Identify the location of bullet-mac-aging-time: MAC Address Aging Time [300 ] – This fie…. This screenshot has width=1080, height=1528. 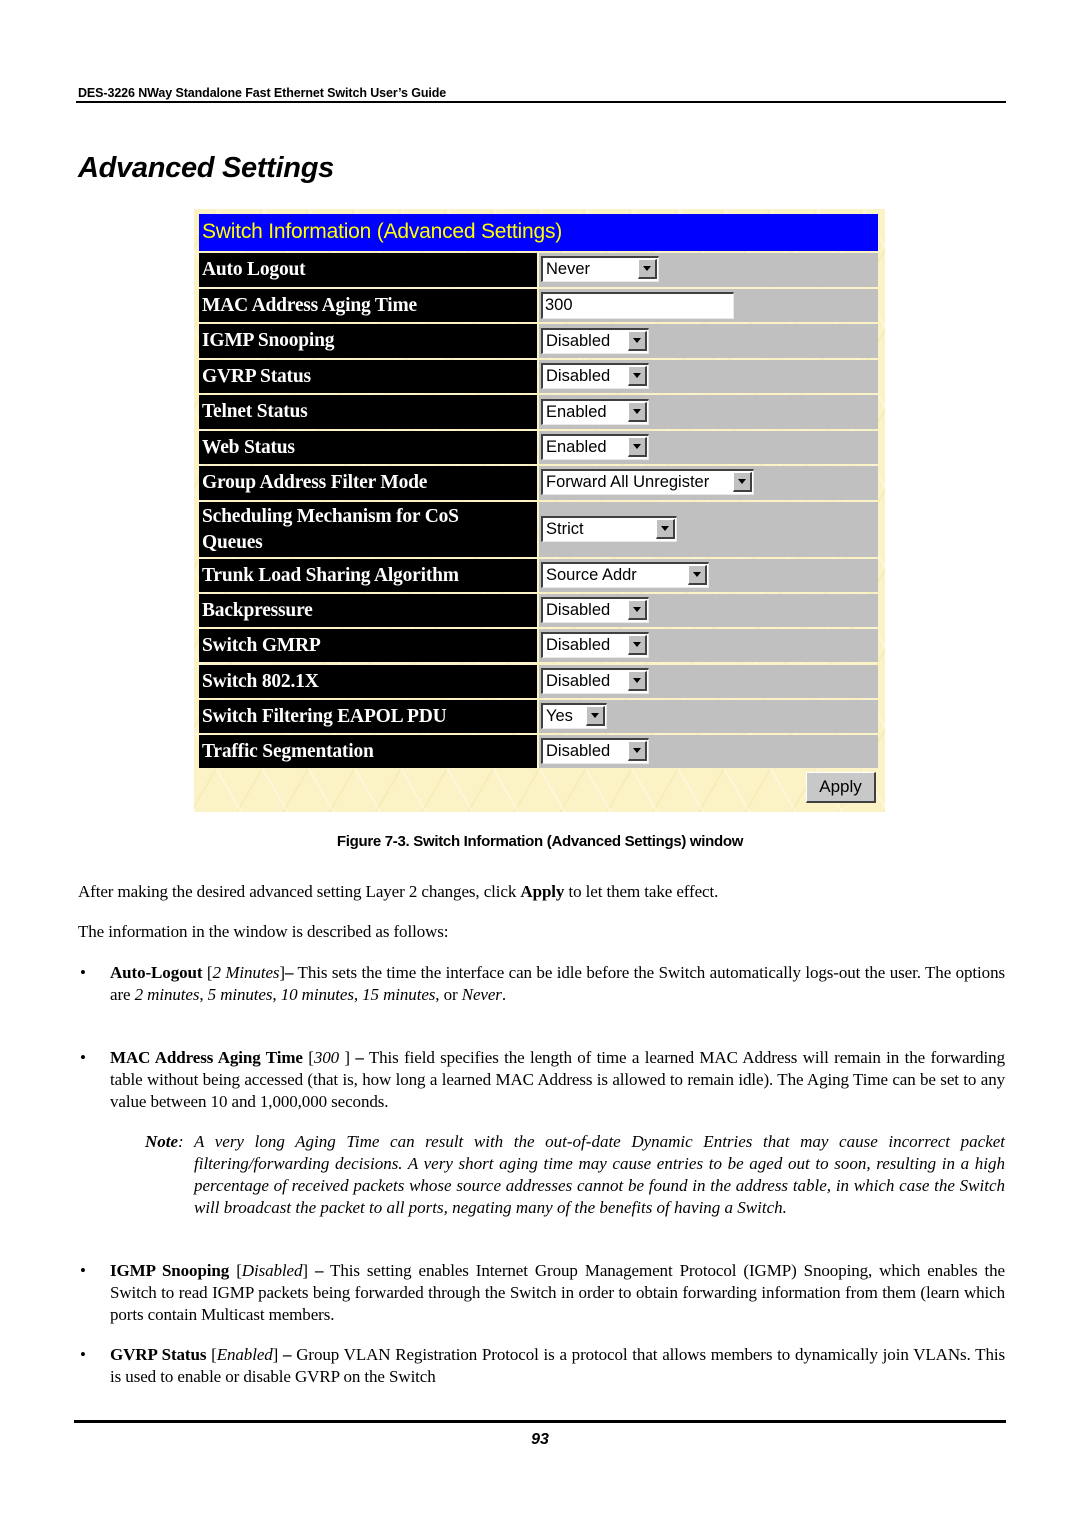
(557, 1079).